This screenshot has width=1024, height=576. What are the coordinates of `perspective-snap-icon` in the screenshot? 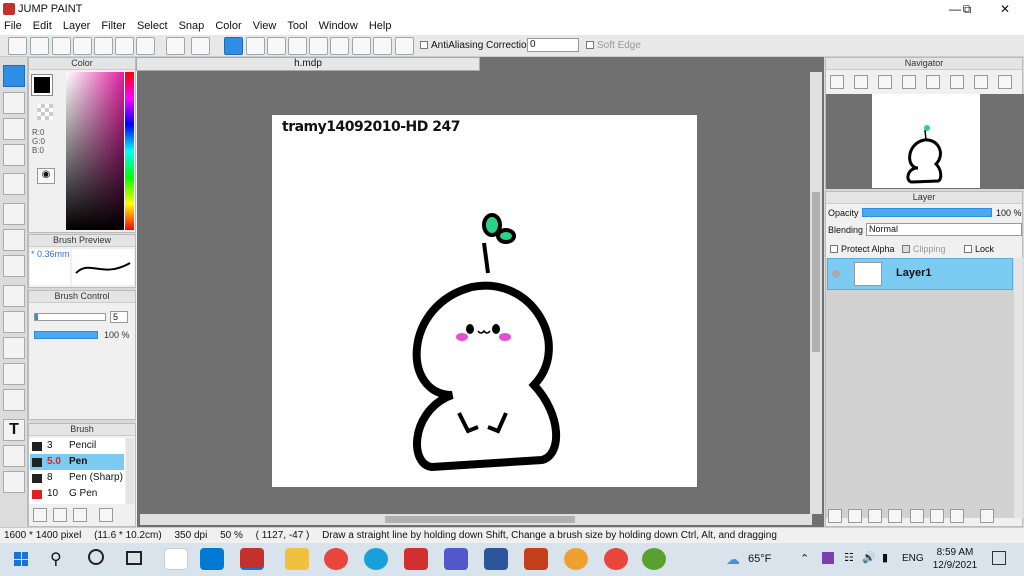 It's located at (297, 46).